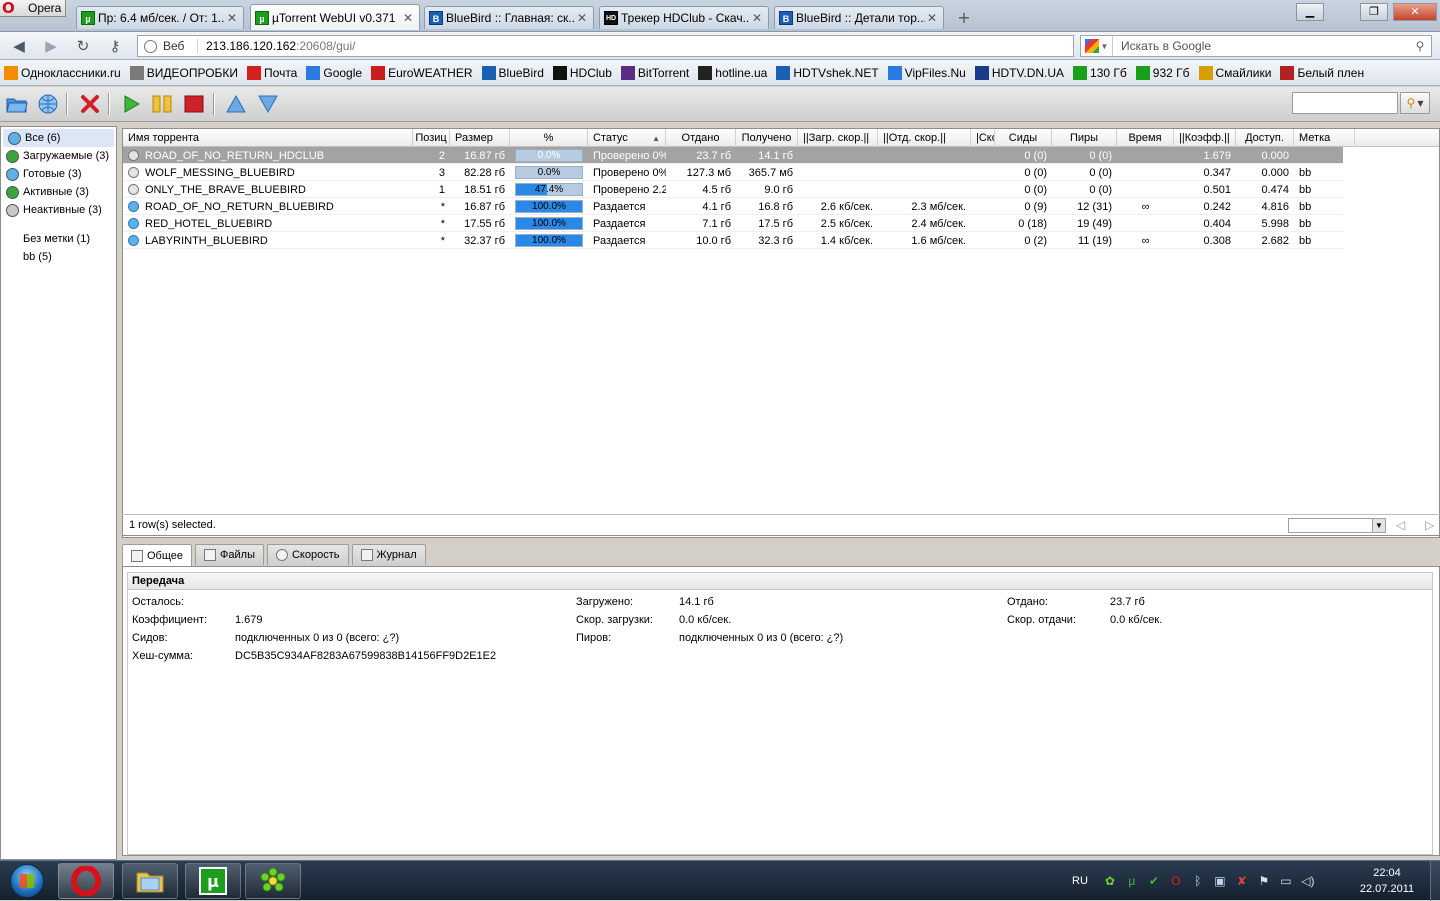 This screenshot has height=901, width=1440. What do you see at coordinates (184, 72) in the screenshot?
I see `bookmark-item: ВИДЕОПРОБКИ` at bounding box center [184, 72].